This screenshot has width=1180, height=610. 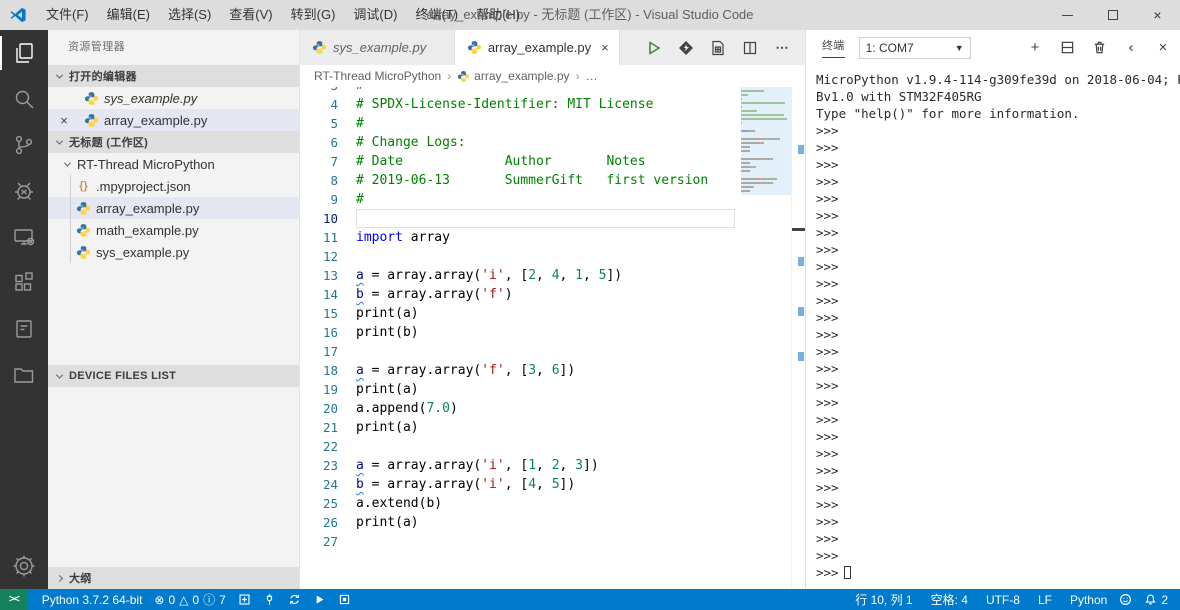 What do you see at coordinates (244, 599) in the screenshot?
I see `download-to-device-button` at bounding box center [244, 599].